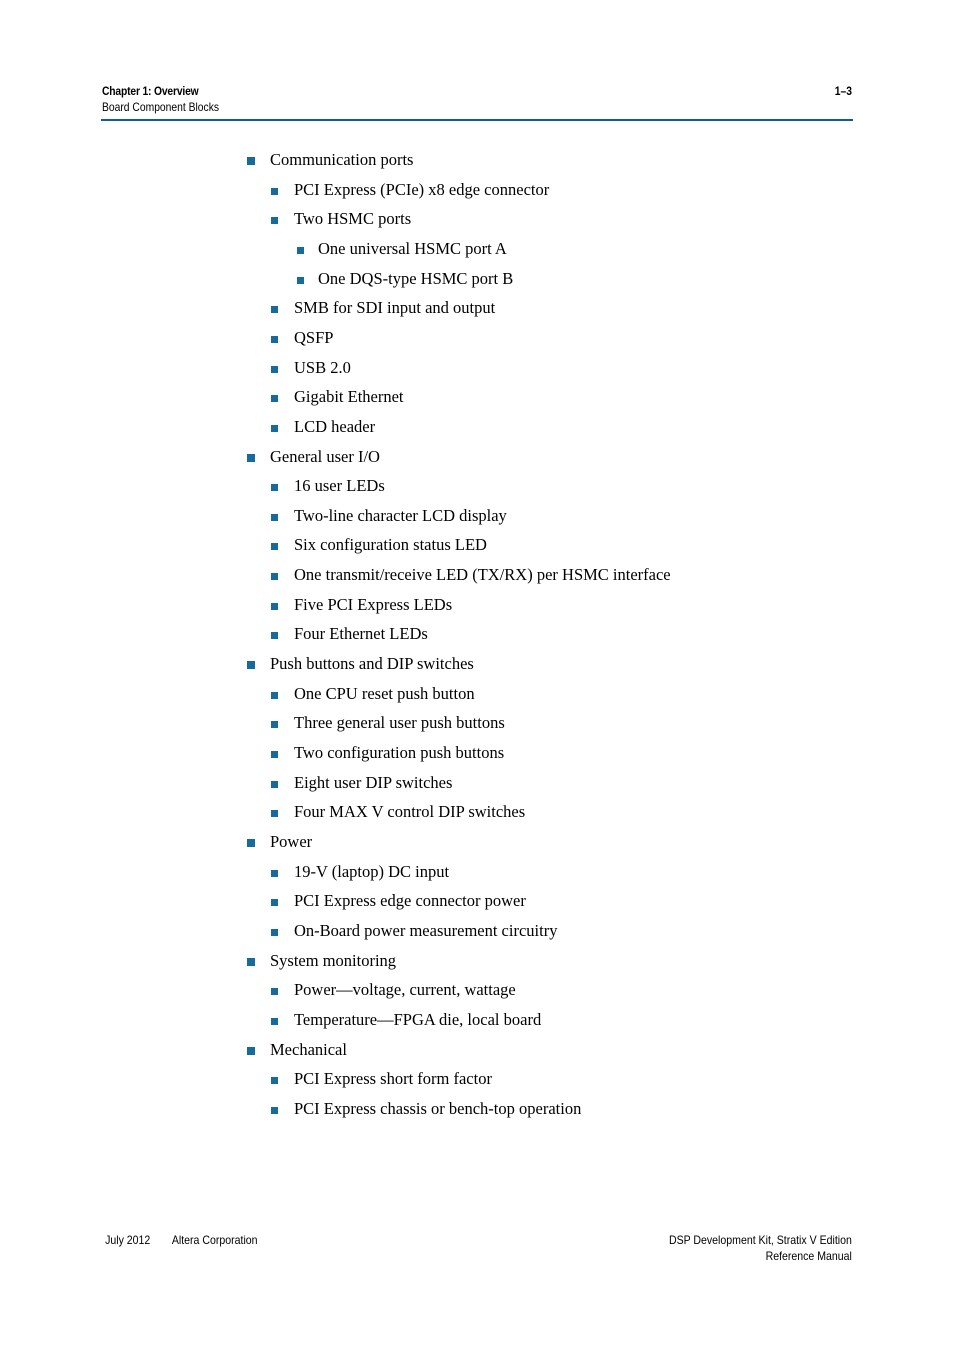  What do you see at coordinates (291, 841) in the screenshot?
I see `list-item-text: Power` at bounding box center [291, 841].